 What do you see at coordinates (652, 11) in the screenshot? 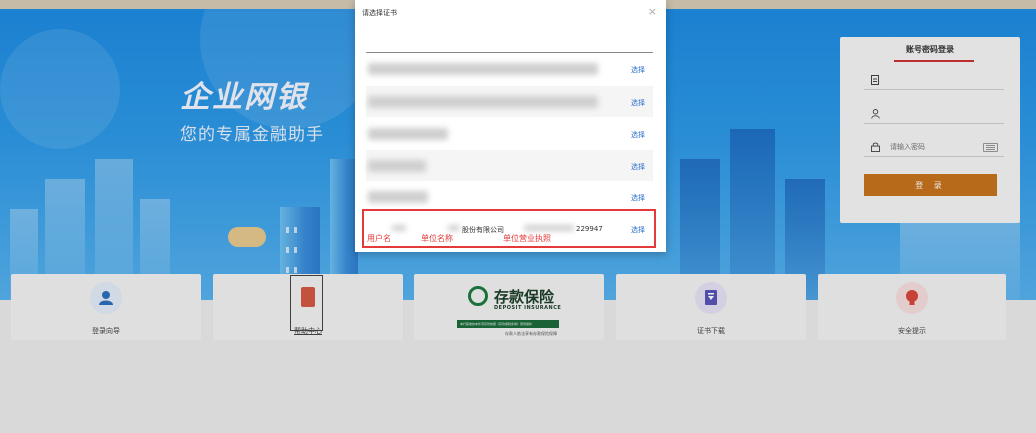
I see `close-icon: ×` at bounding box center [652, 11].